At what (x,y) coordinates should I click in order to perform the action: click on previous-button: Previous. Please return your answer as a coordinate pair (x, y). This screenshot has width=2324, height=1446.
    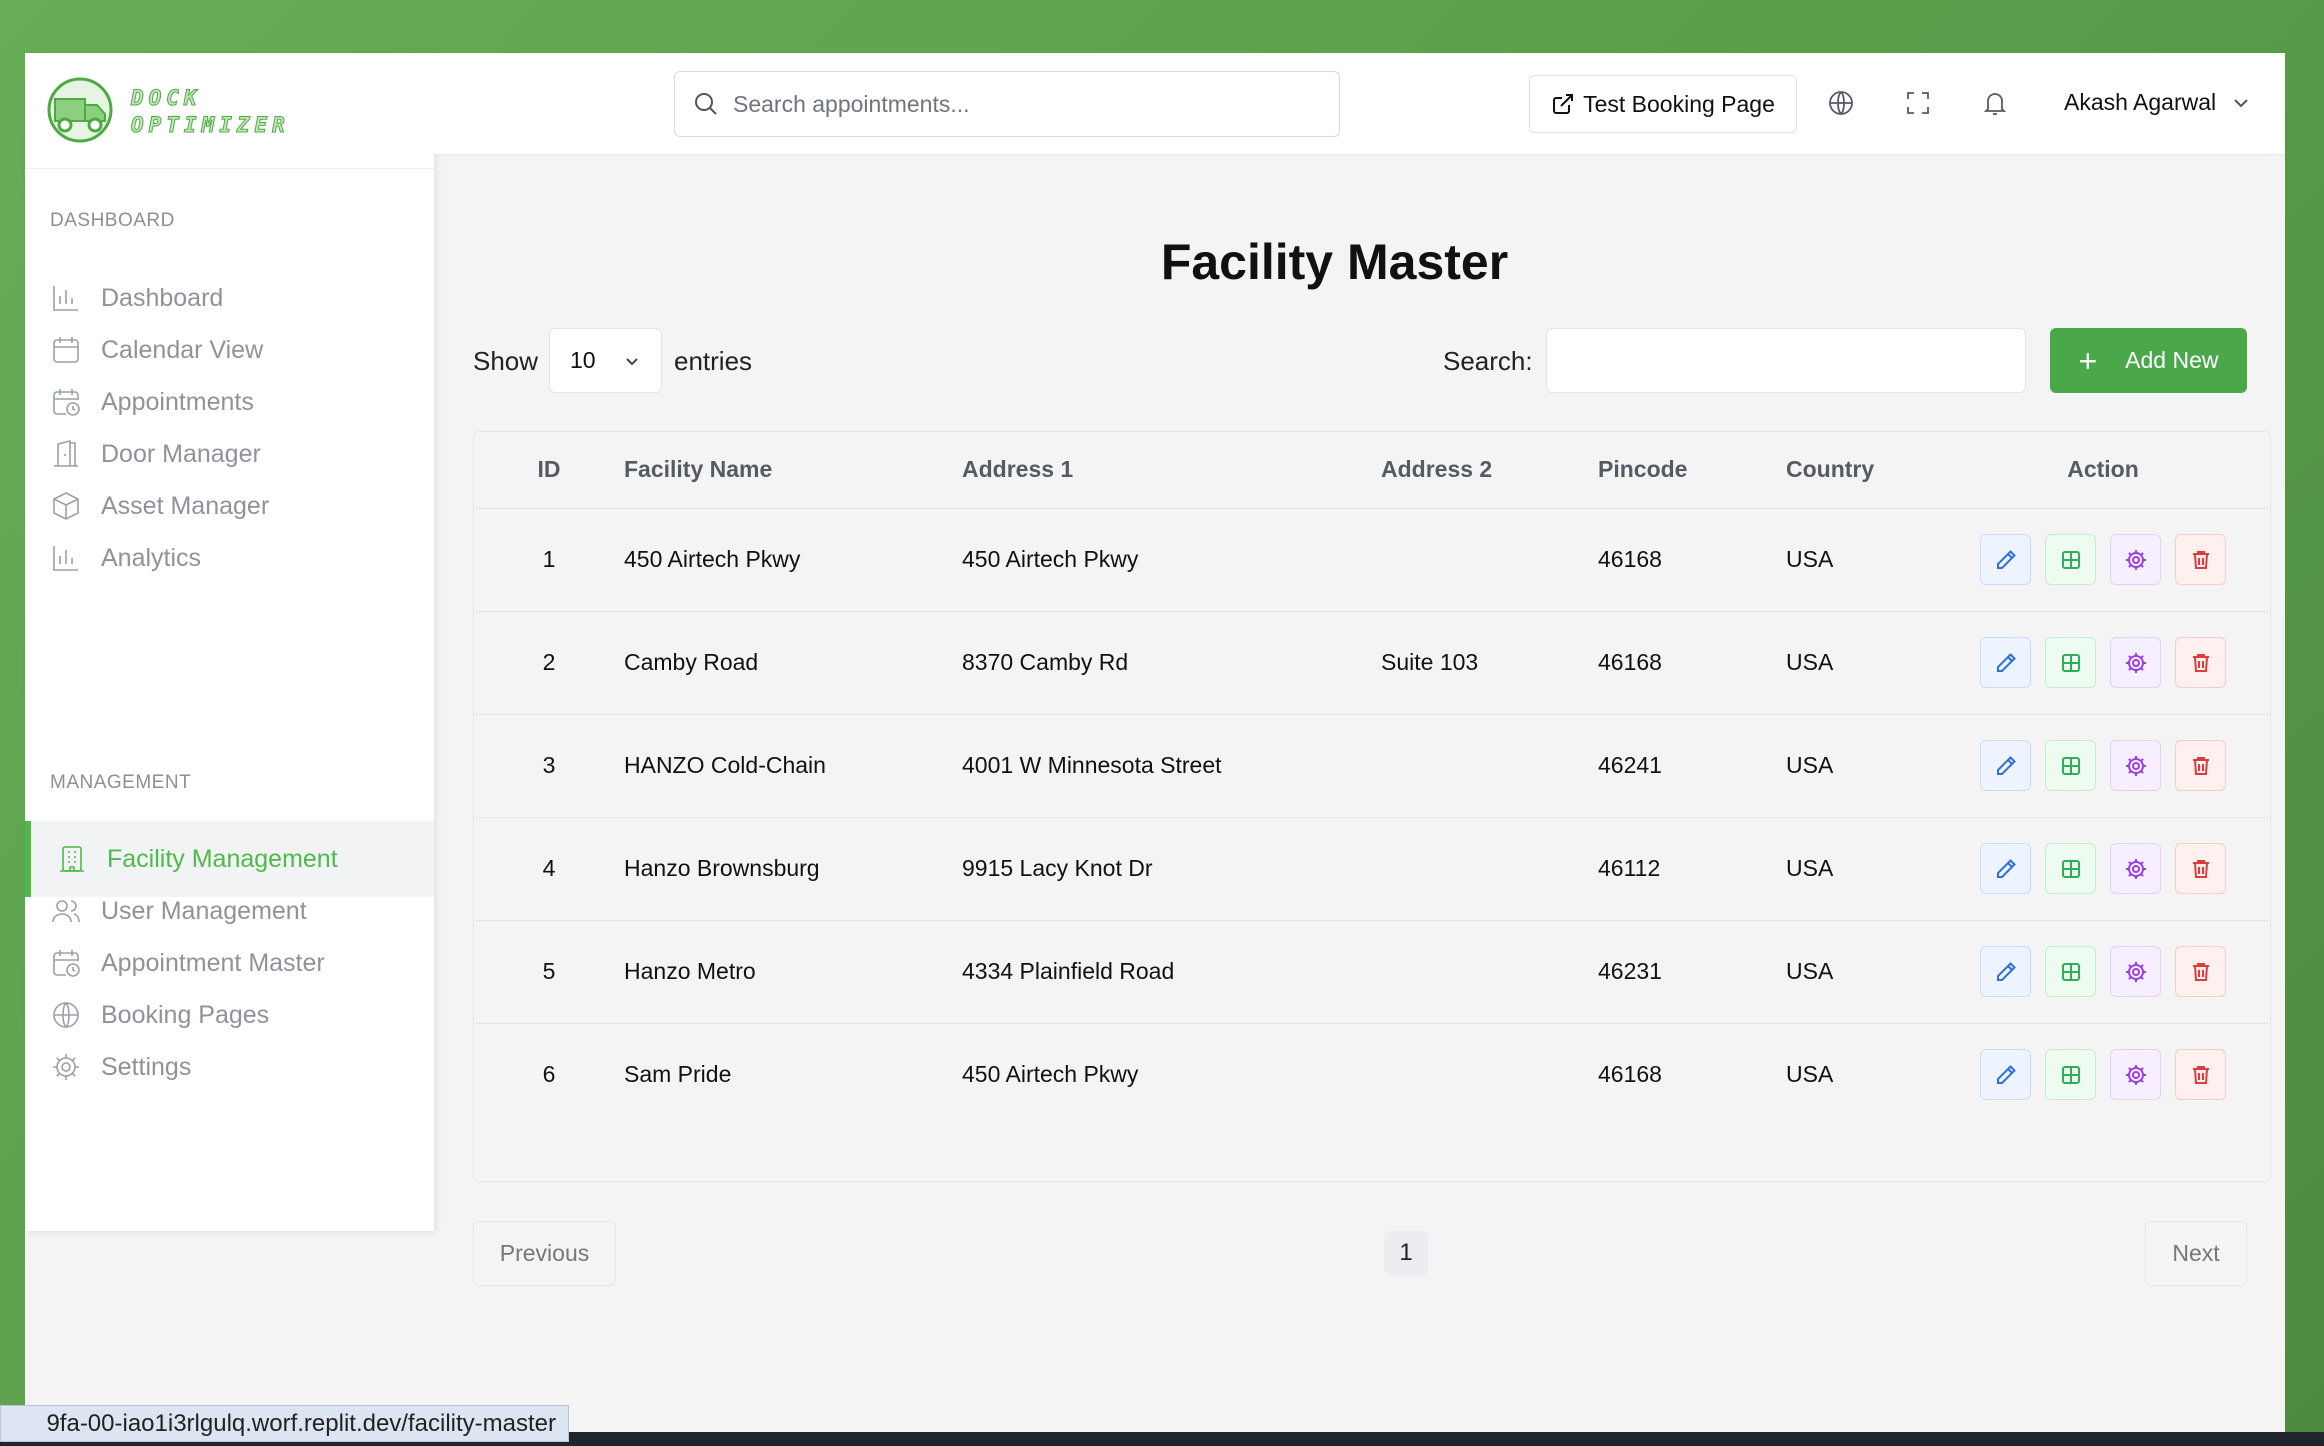
    Looking at the image, I should click on (544, 1253).